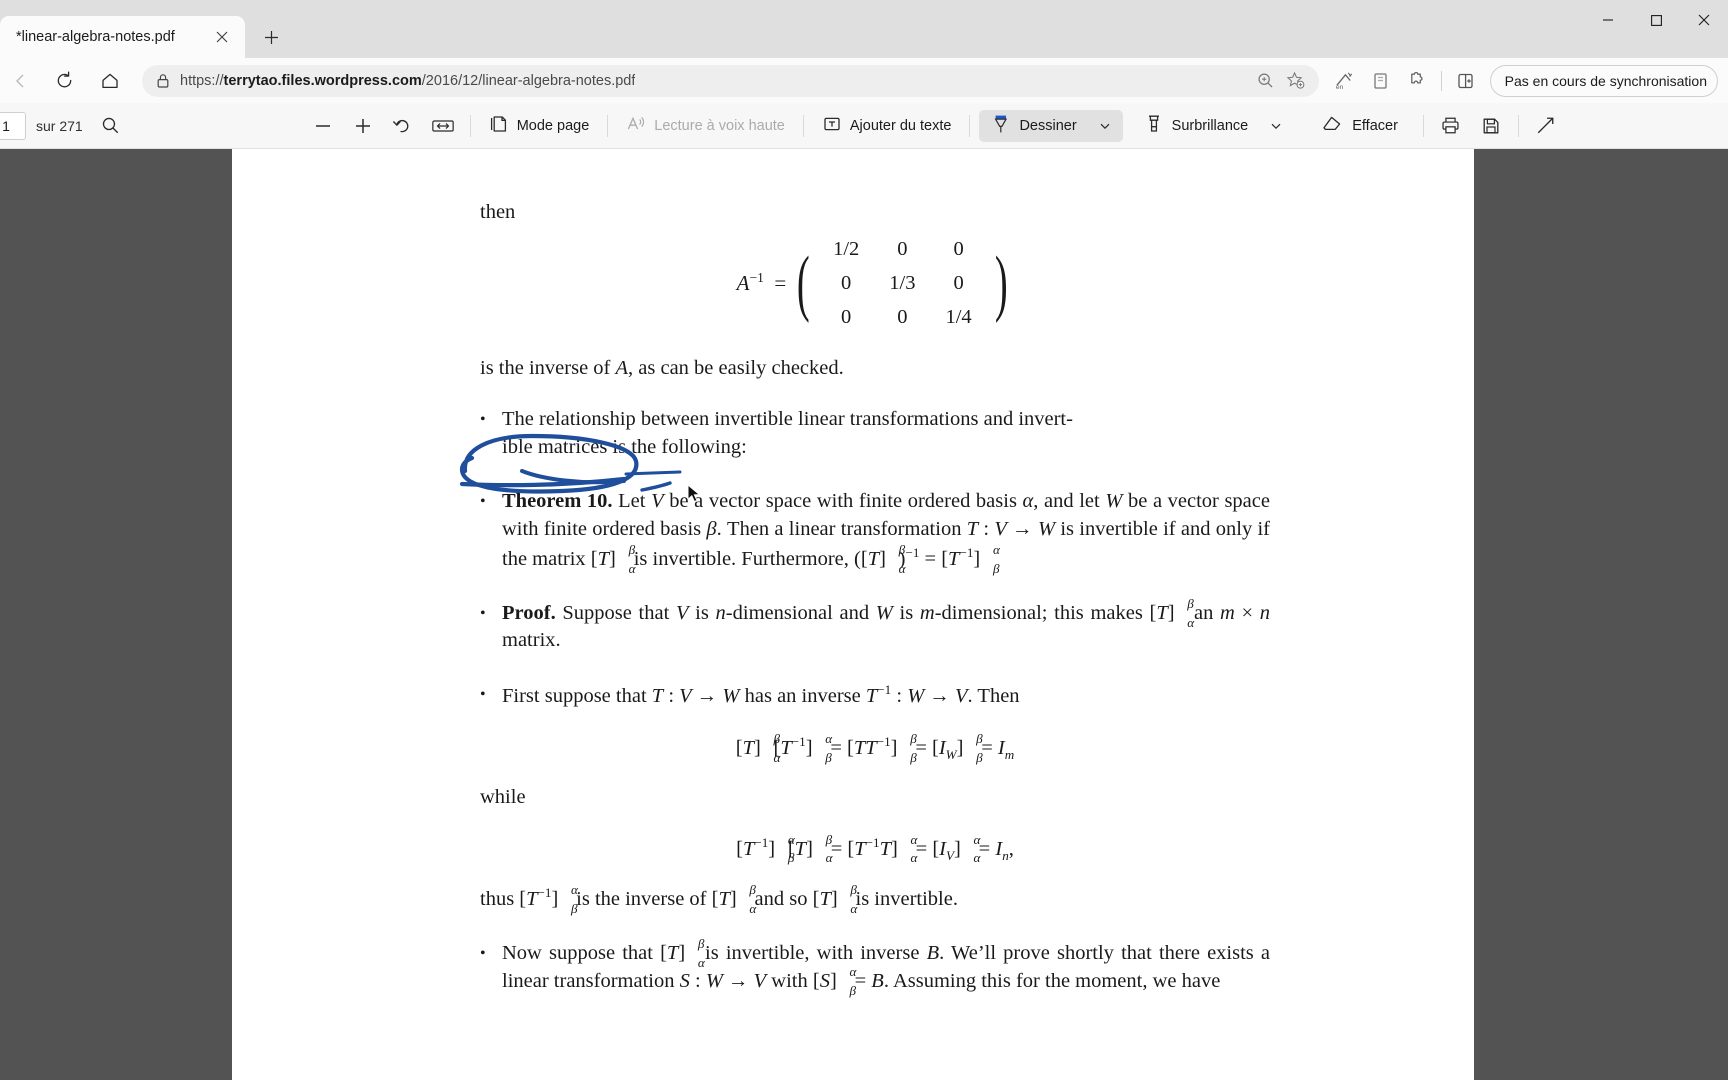 This screenshot has height=1080, width=1728. Describe the element at coordinates (163, 81) in the screenshot. I see `lock-icon` at that location.